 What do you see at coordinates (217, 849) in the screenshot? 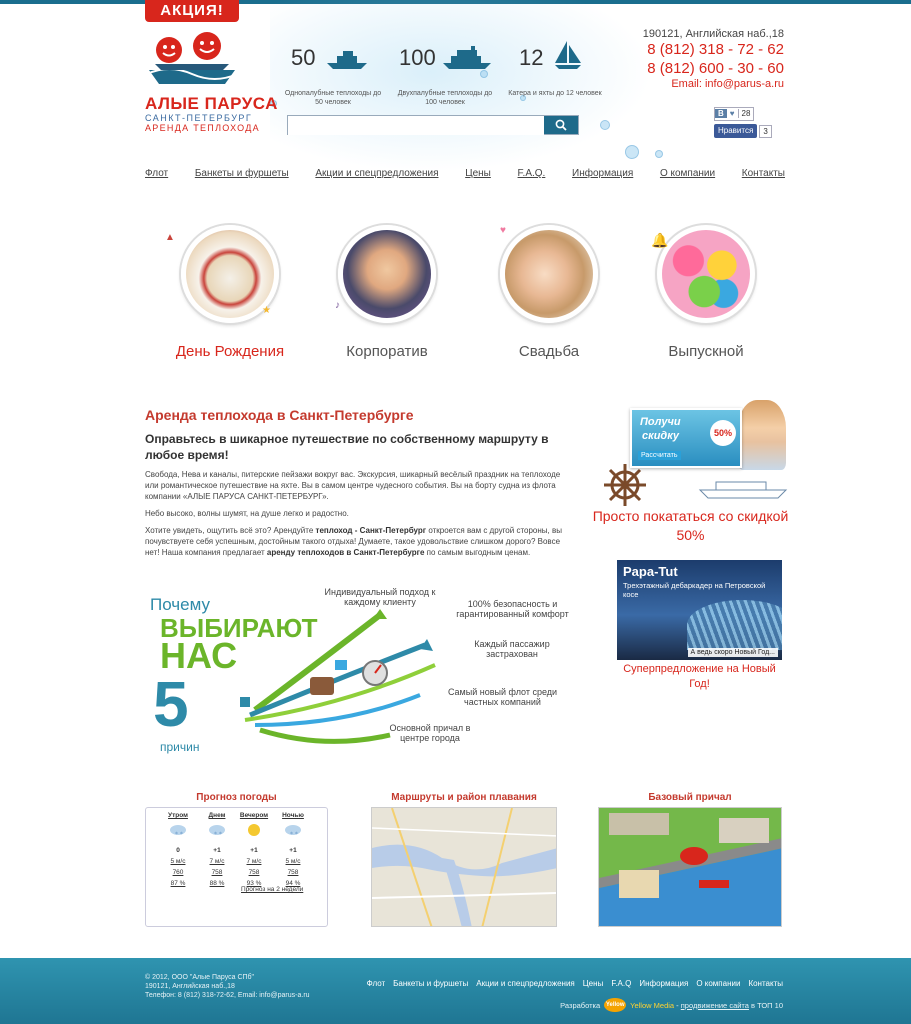
I see `weather-column-day: Днем * * +1 7 м/с 758 88 %` at bounding box center [217, 849].